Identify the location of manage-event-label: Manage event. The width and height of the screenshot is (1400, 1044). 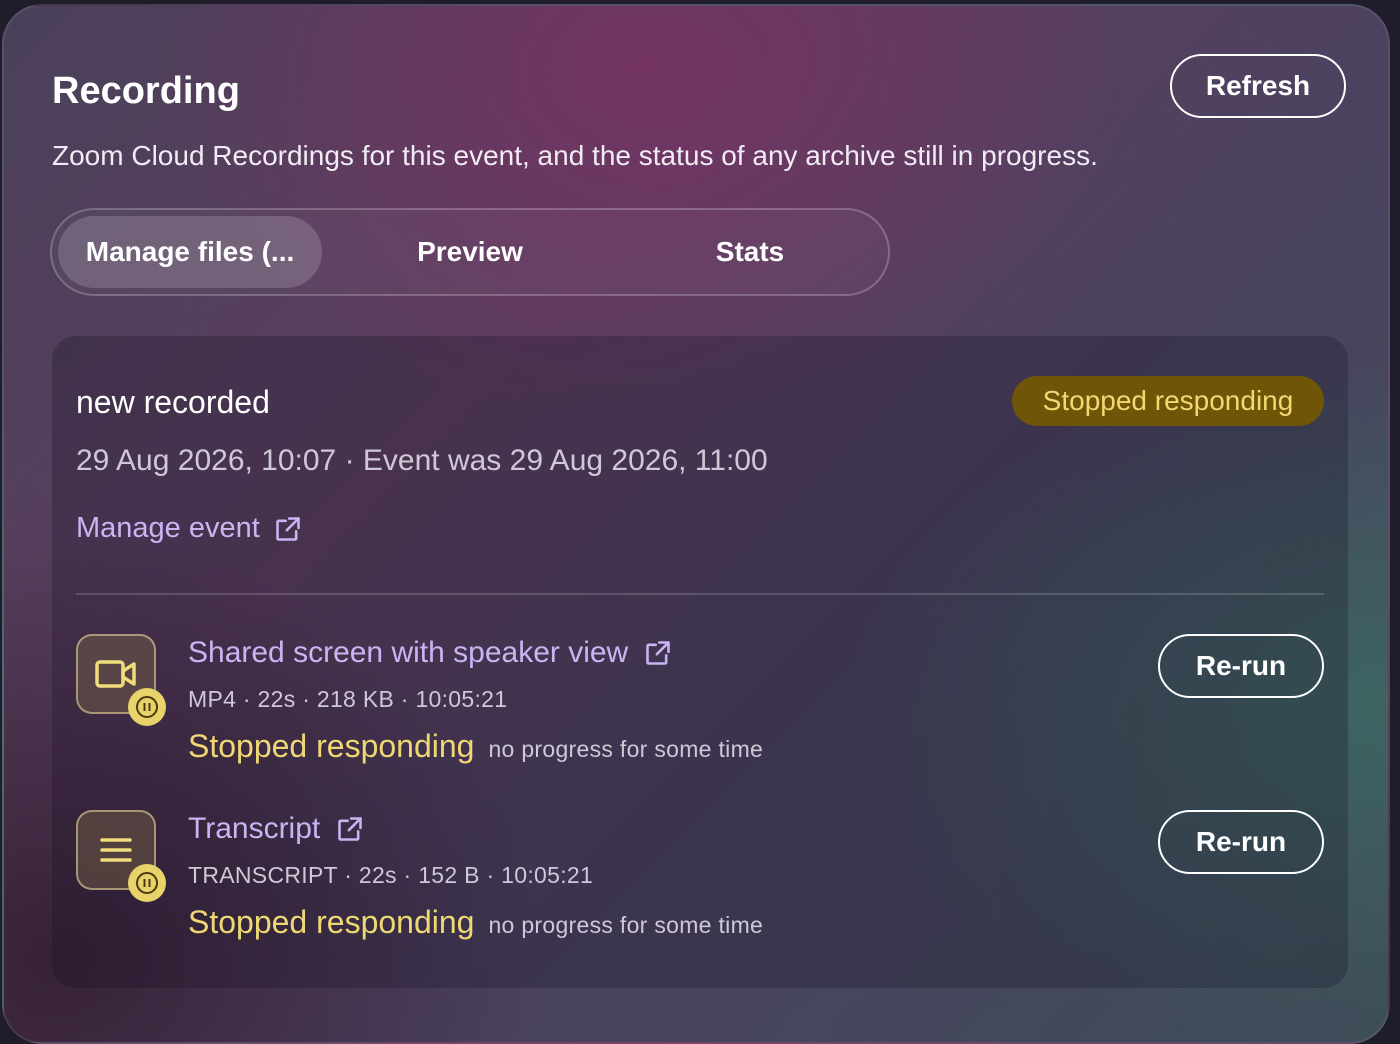
(168, 528).